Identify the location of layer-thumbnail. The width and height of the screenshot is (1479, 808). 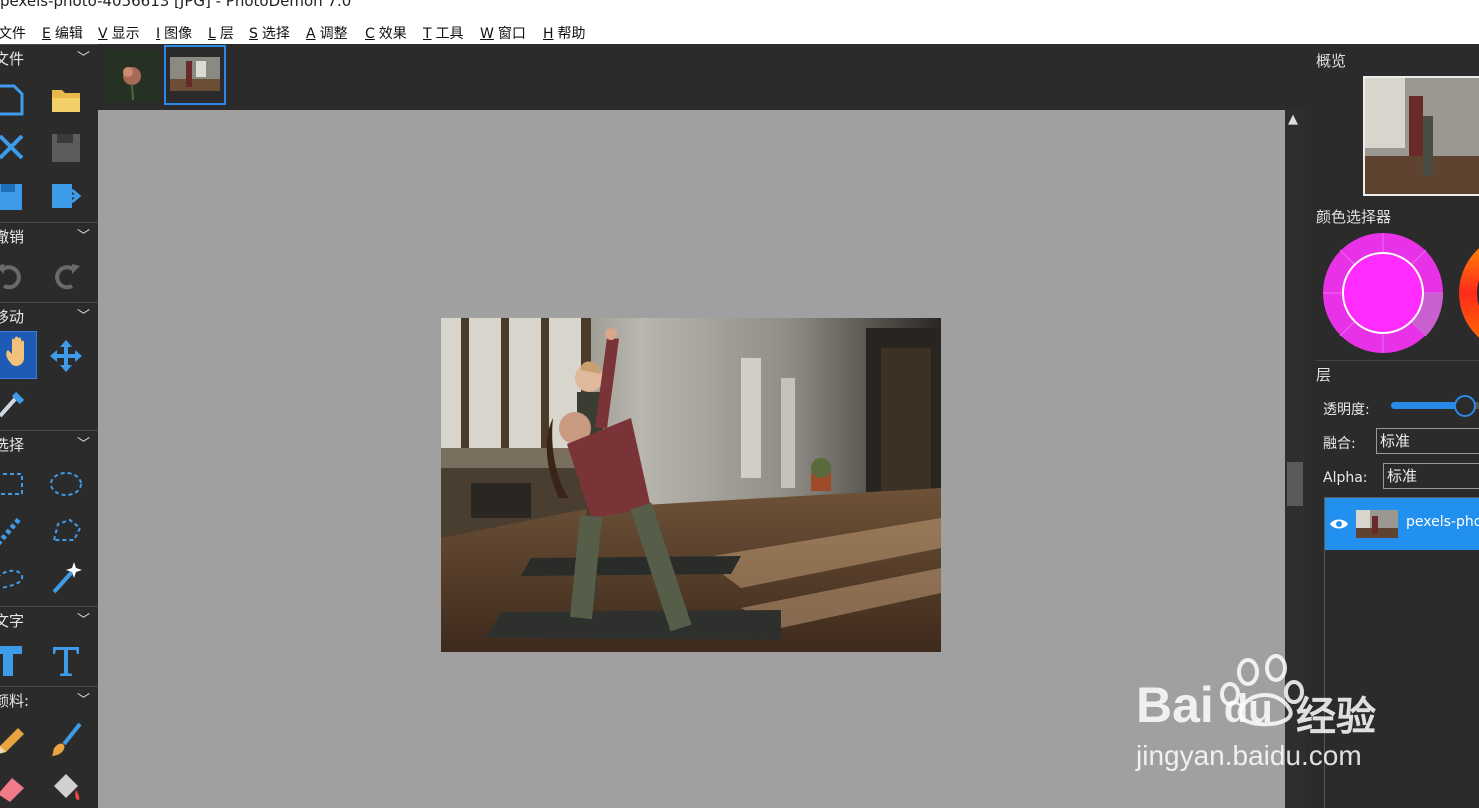
(1377, 524).